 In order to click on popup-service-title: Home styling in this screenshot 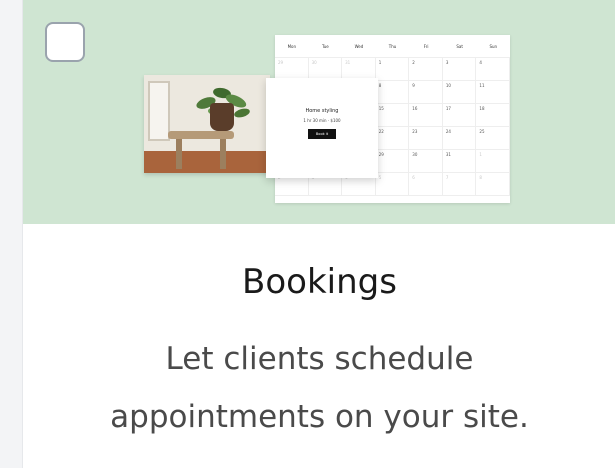, I will do `click(322, 111)`.